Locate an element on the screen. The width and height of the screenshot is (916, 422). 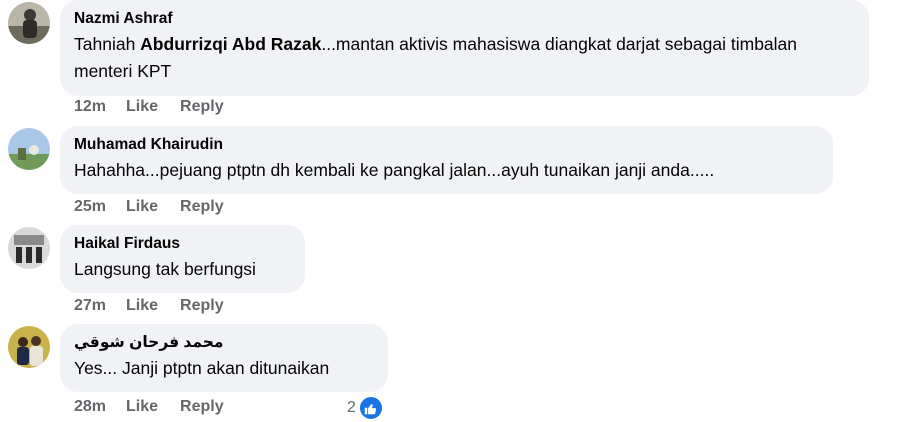
comment-author: Haikal Firdaus is located at coordinates (182, 244).